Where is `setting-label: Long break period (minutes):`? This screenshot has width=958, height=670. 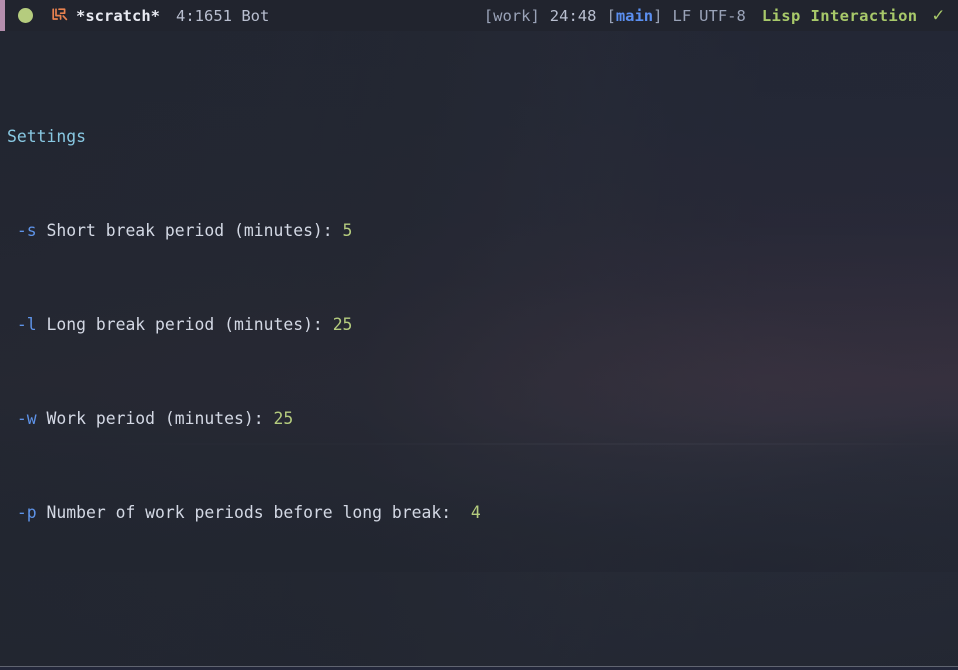
setting-label: Long break period (minutes): is located at coordinates (184, 324).